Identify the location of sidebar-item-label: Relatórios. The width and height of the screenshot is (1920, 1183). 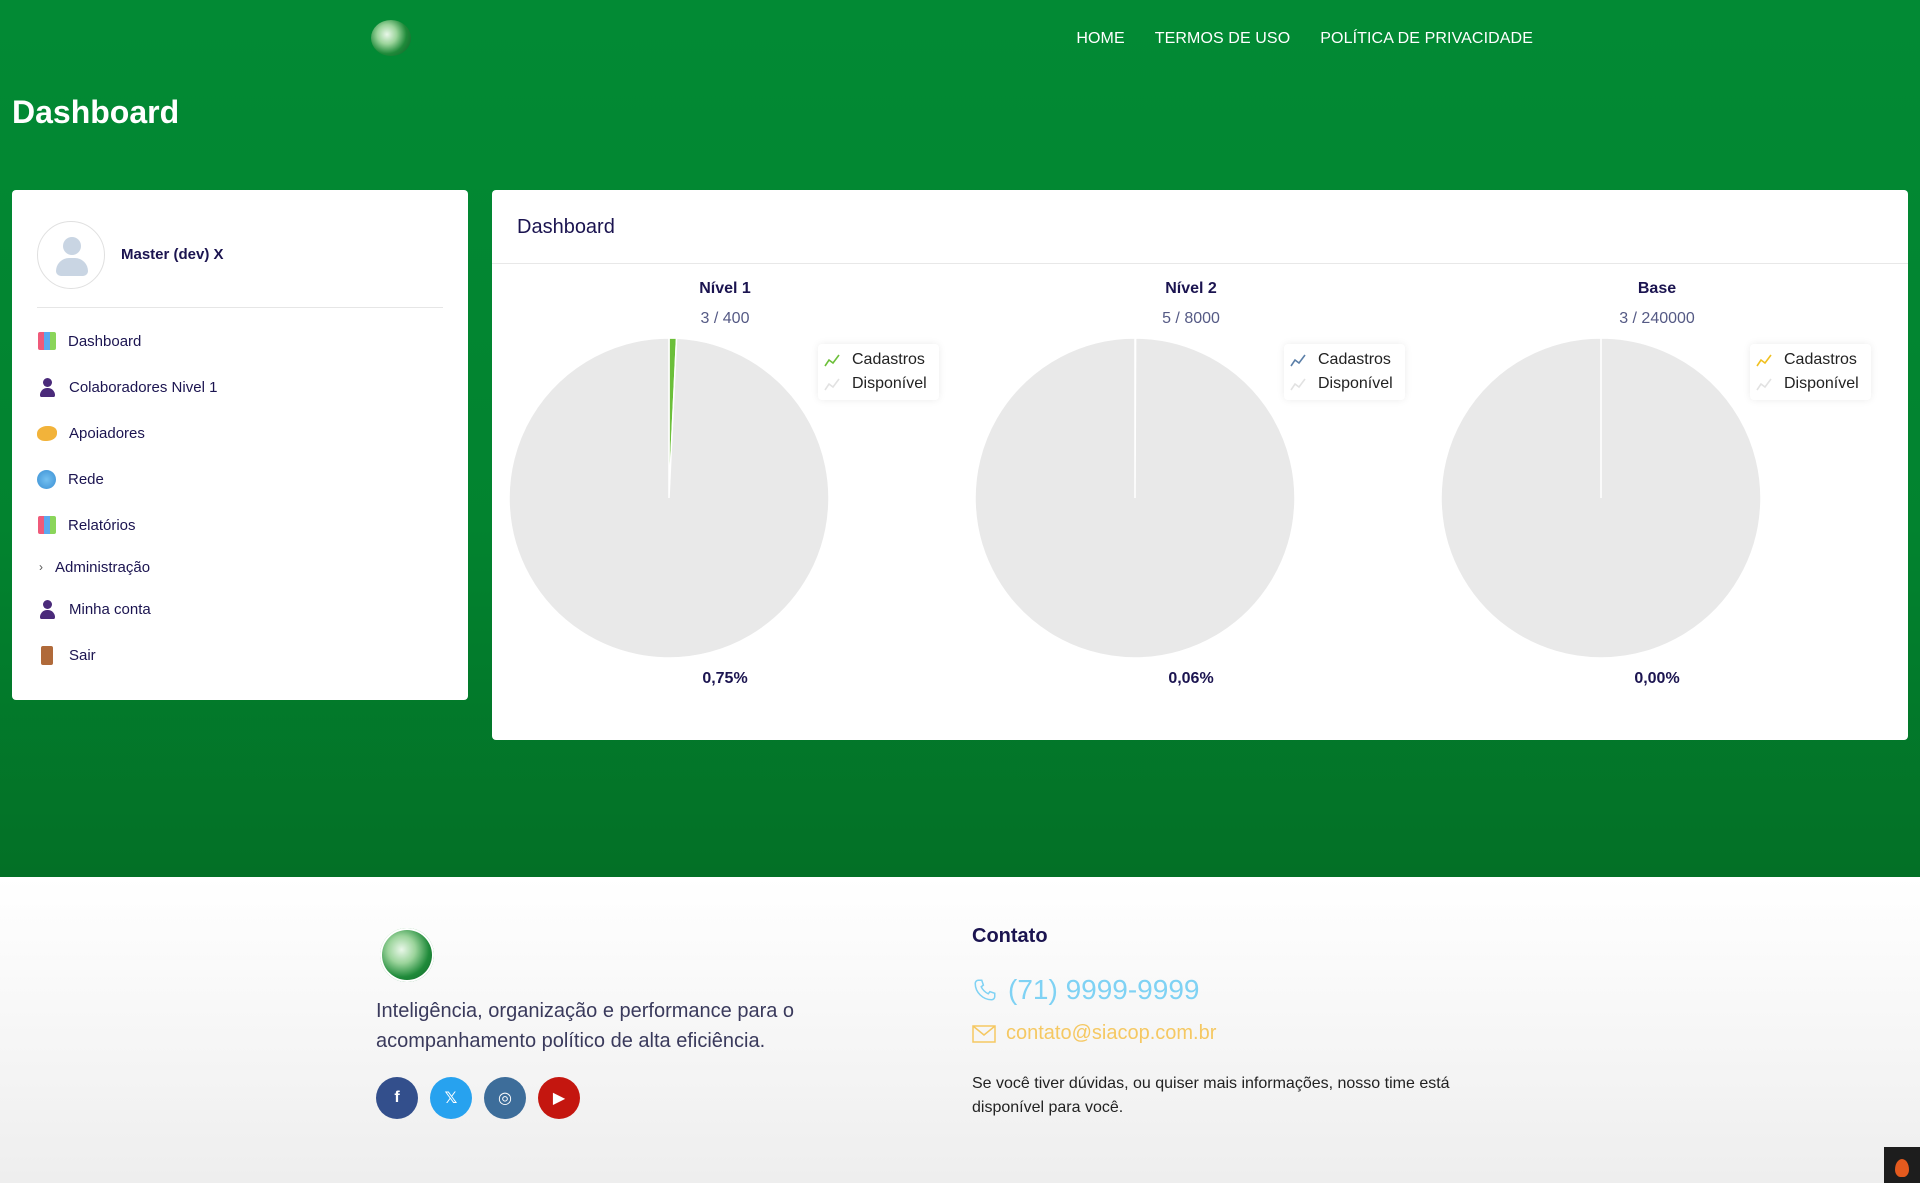
(102, 525).